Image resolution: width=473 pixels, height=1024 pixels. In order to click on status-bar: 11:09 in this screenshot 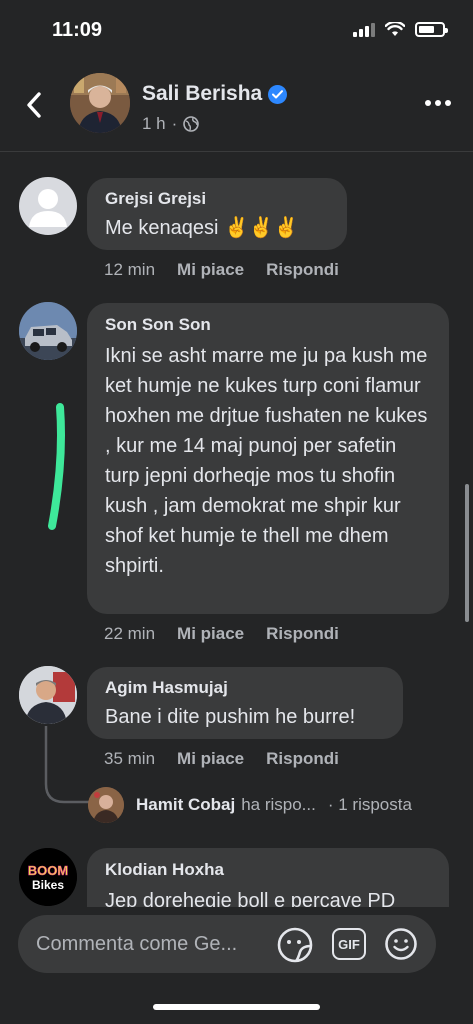, I will do `click(236, 31)`.